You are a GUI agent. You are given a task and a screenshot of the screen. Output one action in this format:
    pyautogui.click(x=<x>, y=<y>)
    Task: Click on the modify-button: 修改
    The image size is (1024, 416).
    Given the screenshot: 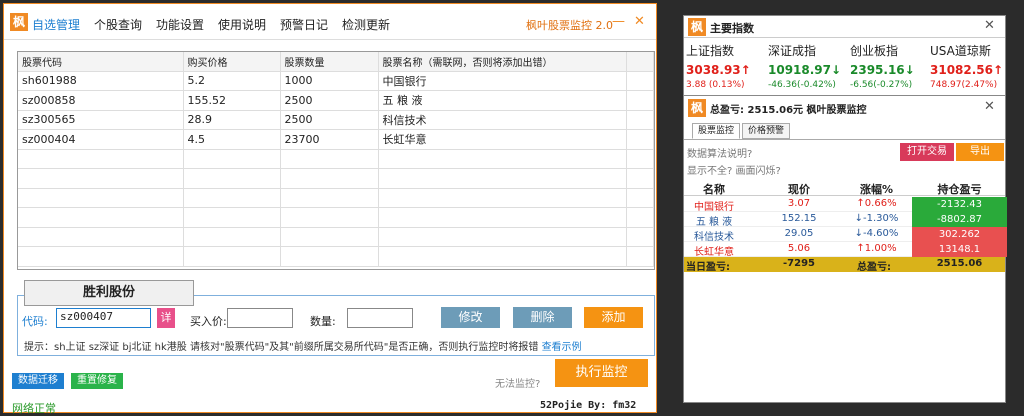 What is the action you would take?
    pyautogui.click(x=470, y=317)
    